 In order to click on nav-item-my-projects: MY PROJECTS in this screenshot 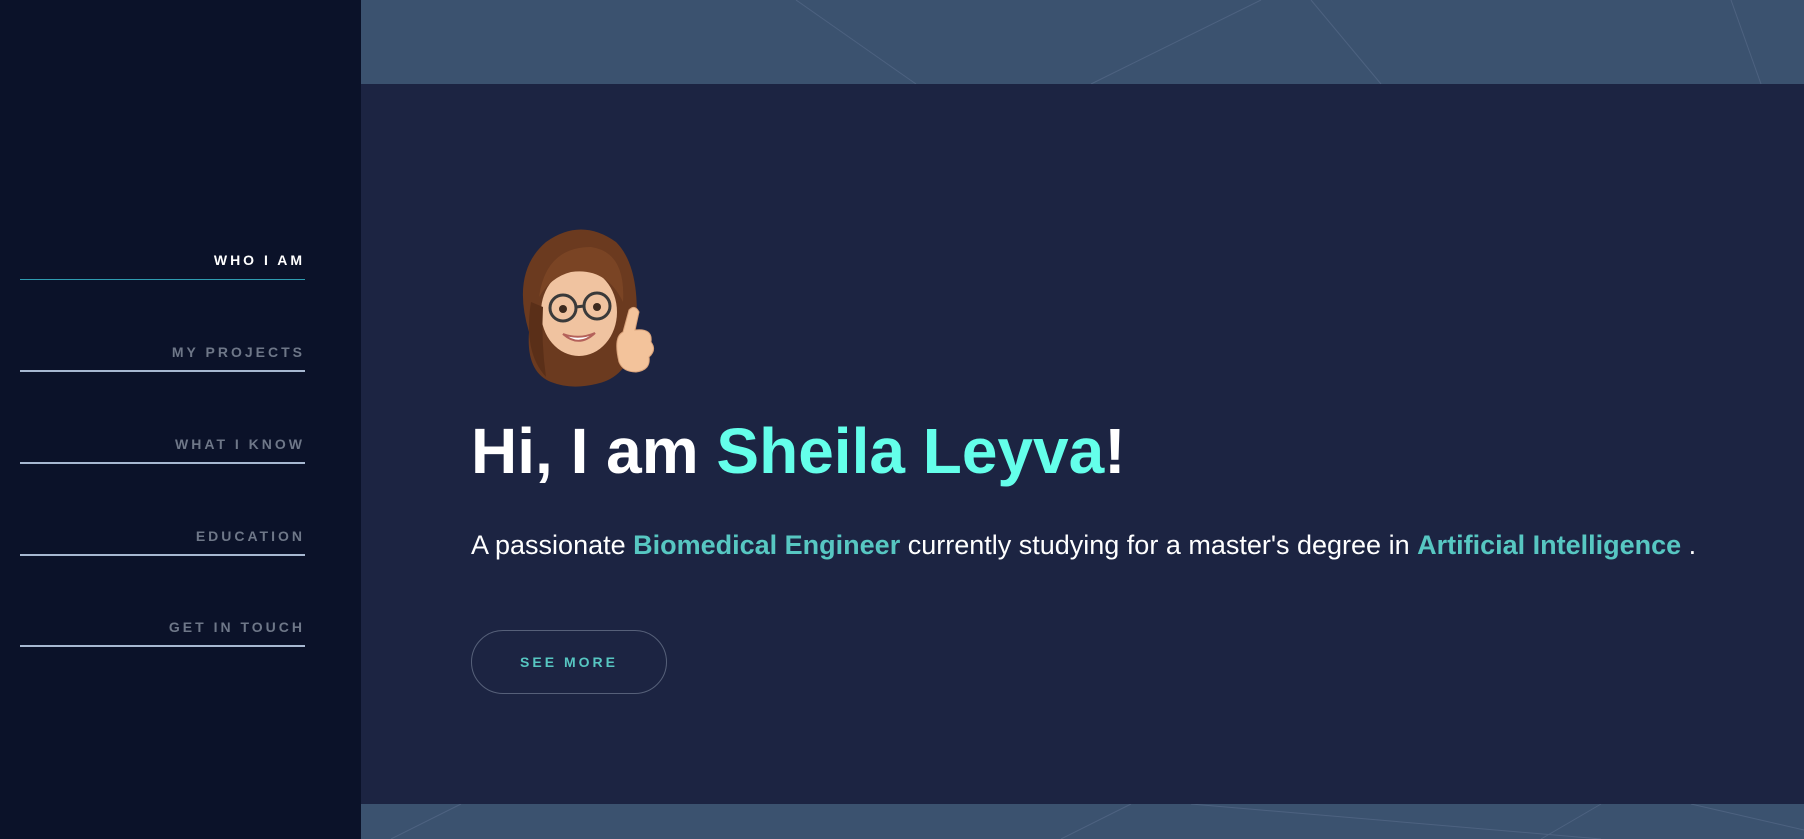, I will do `click(162, 357)`.